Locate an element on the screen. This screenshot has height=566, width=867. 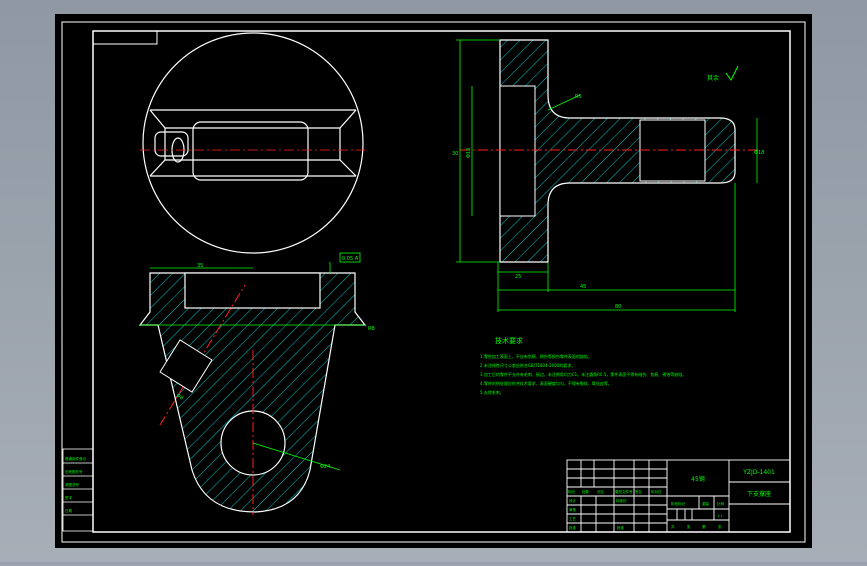
roughness-note: 其余 is located at coordinates (713, 78).